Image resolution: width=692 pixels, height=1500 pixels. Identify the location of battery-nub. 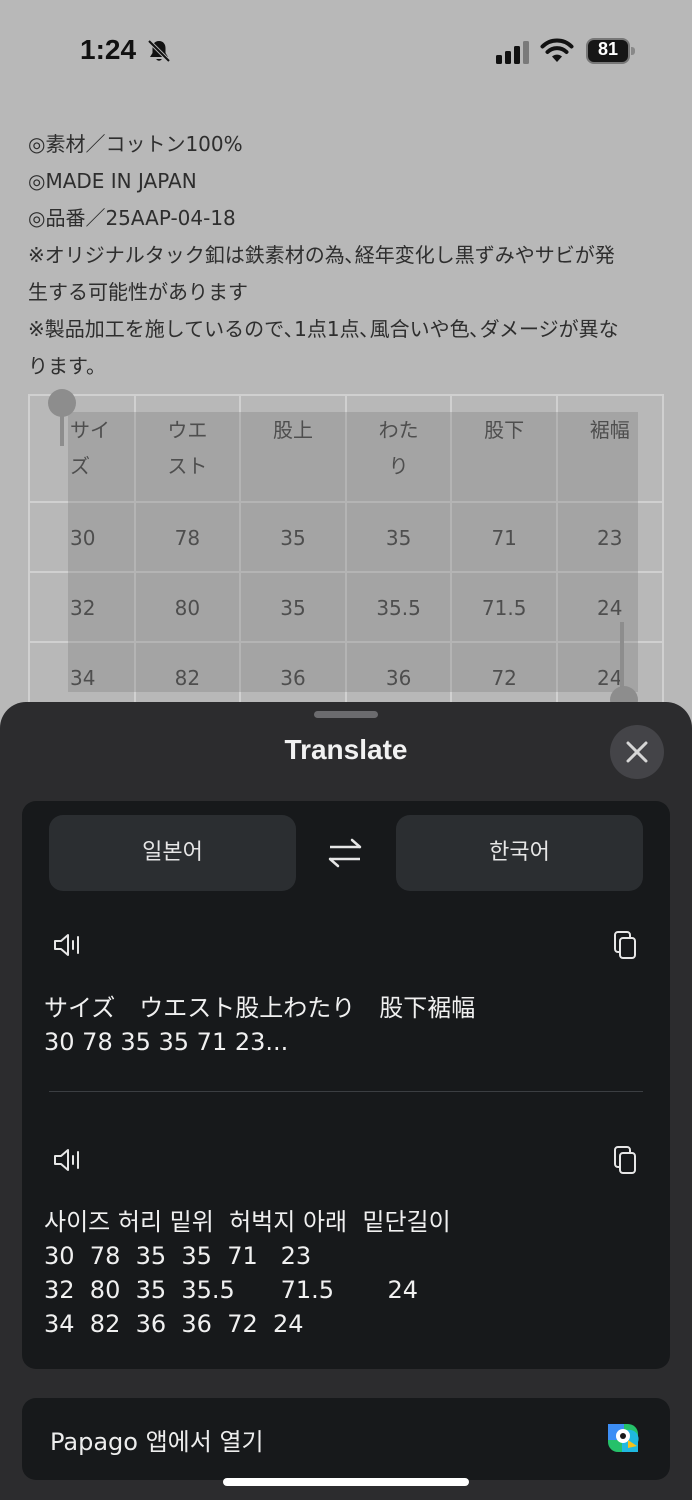
(633, 51).